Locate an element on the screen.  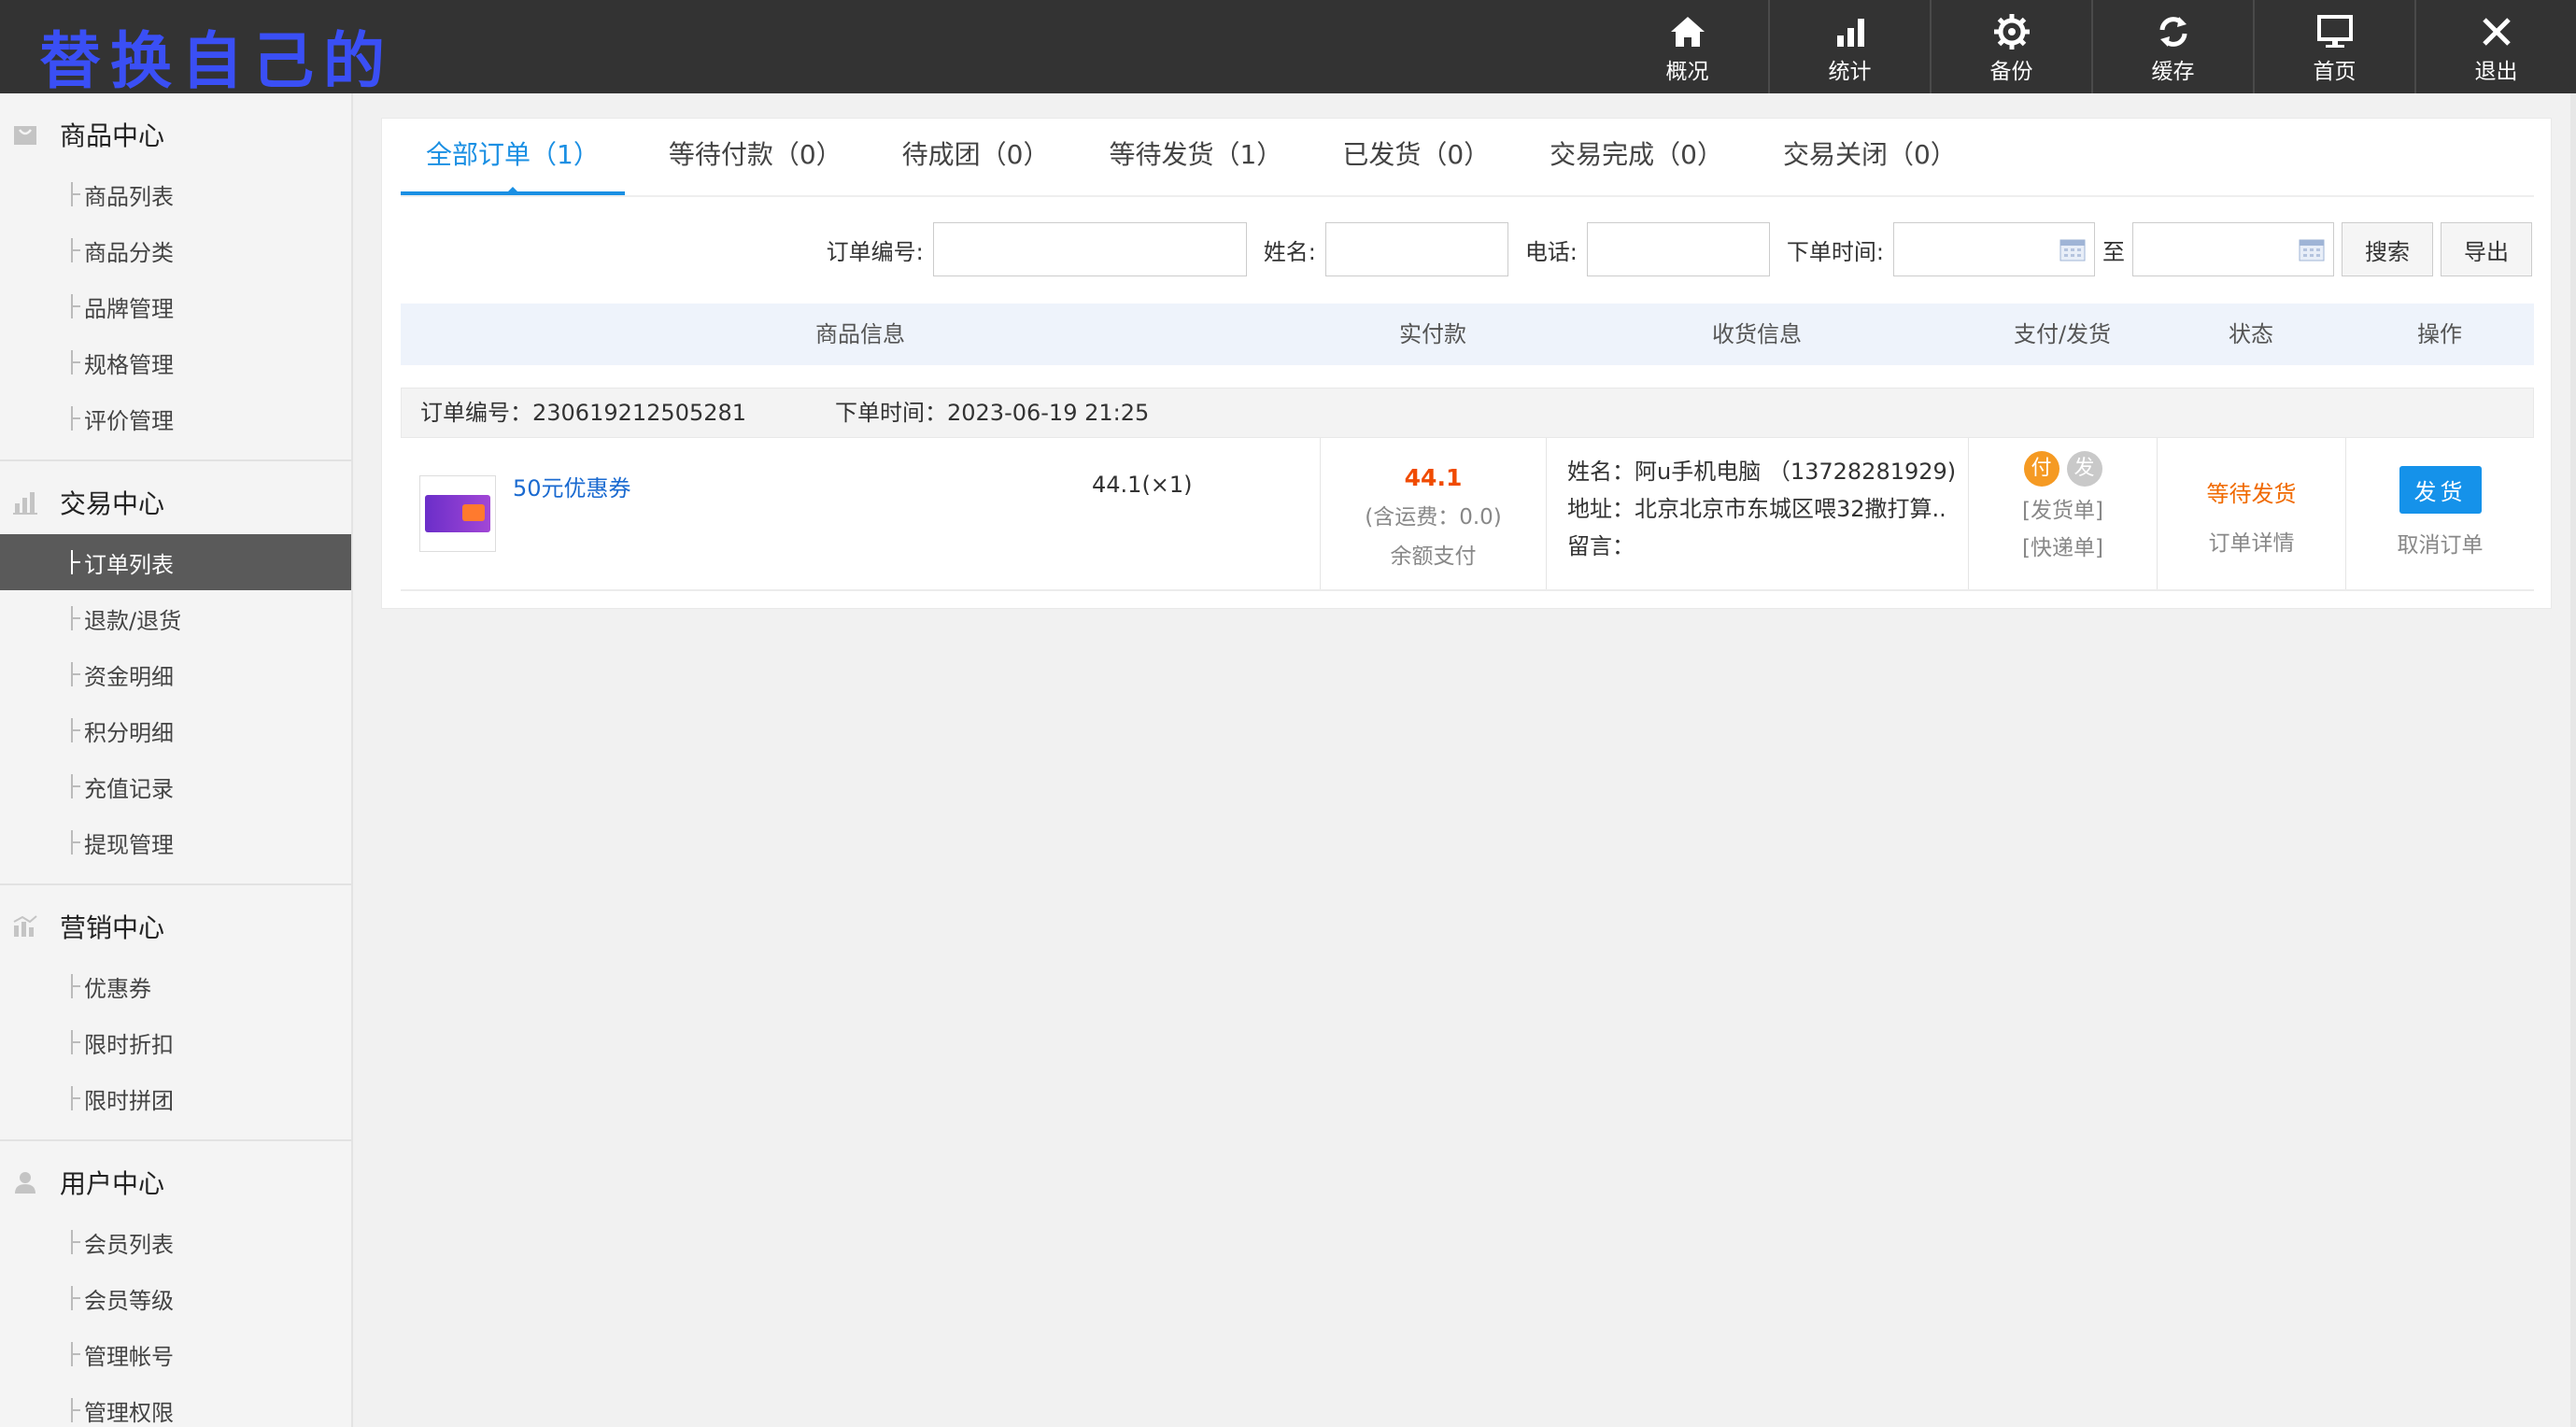
gear-icon is located at coordinates (2011, 31).